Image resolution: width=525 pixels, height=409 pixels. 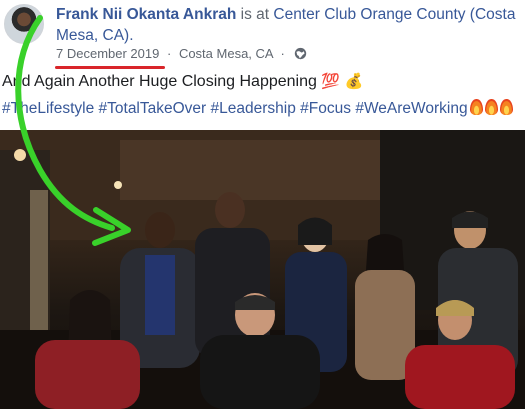 I want to click on hashtag-link: #TotalTakeOver, so click(x=153, y=108).